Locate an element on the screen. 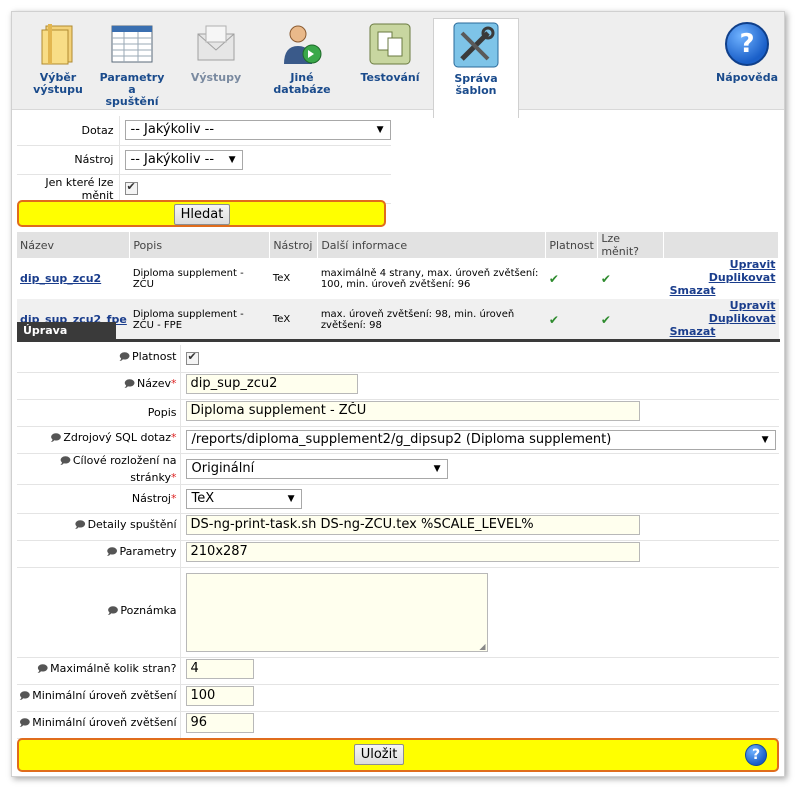 Image resolution: width=799 pixels, height=790 pixels. layout-select: Originální ▼ is located at coordinates (316, 468).